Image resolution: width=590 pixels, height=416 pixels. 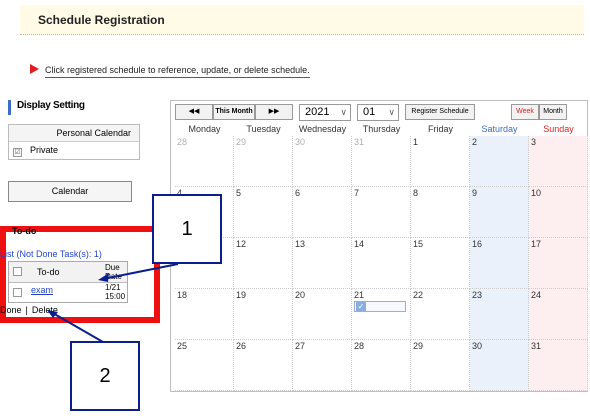 I want to click on todo-item-due-date: 1/21 15:00, so click(x=115, y=292).